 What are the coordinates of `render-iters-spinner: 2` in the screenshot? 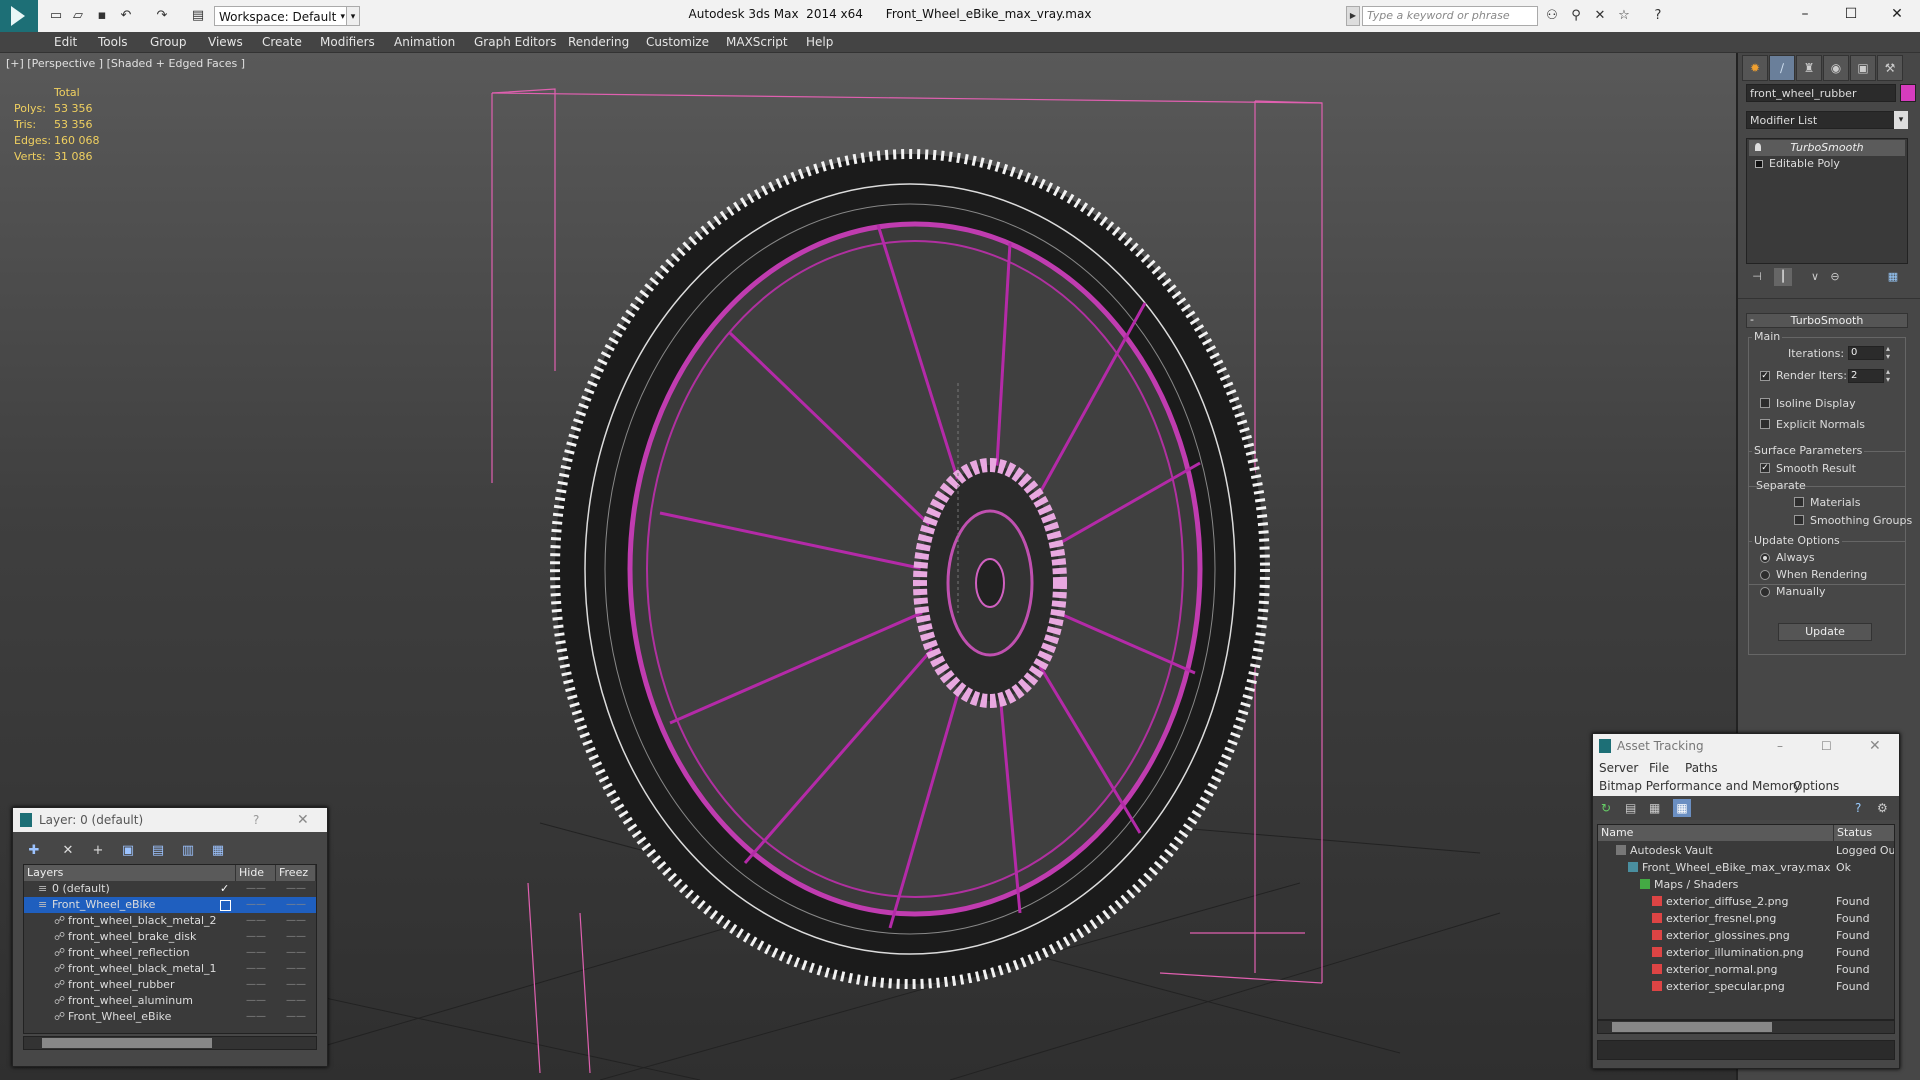 It's located at (1866, 376).